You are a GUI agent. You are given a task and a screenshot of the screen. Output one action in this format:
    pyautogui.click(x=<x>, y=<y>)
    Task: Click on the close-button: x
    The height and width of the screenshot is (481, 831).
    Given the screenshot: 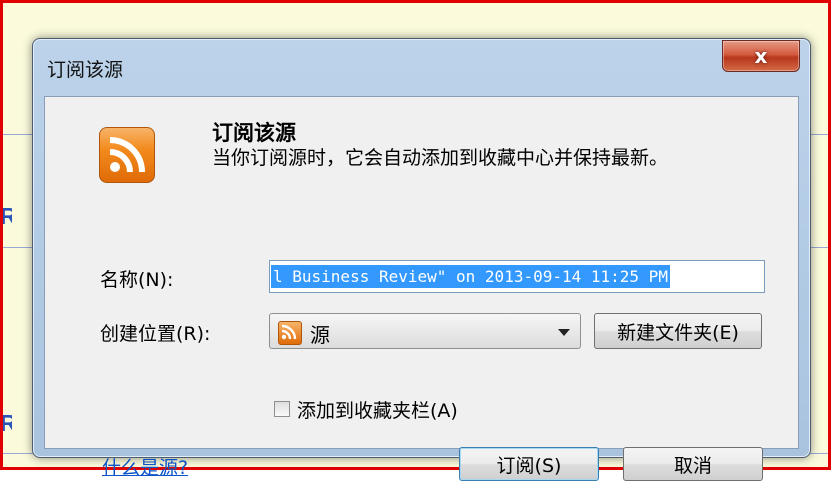 What is the action you would take?
    pyautogui.click(x=761, y=56)
    